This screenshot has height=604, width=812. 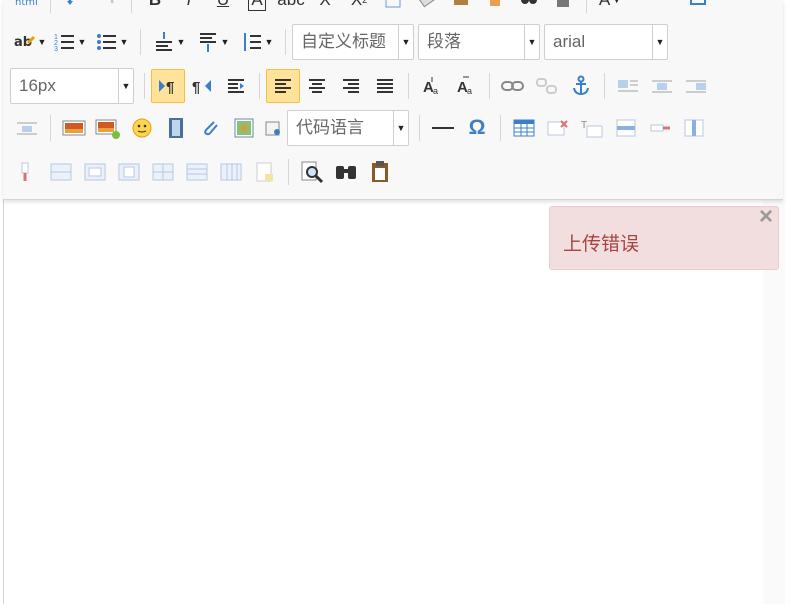 I want to click on indent-icon, so click(x=236, y=86).